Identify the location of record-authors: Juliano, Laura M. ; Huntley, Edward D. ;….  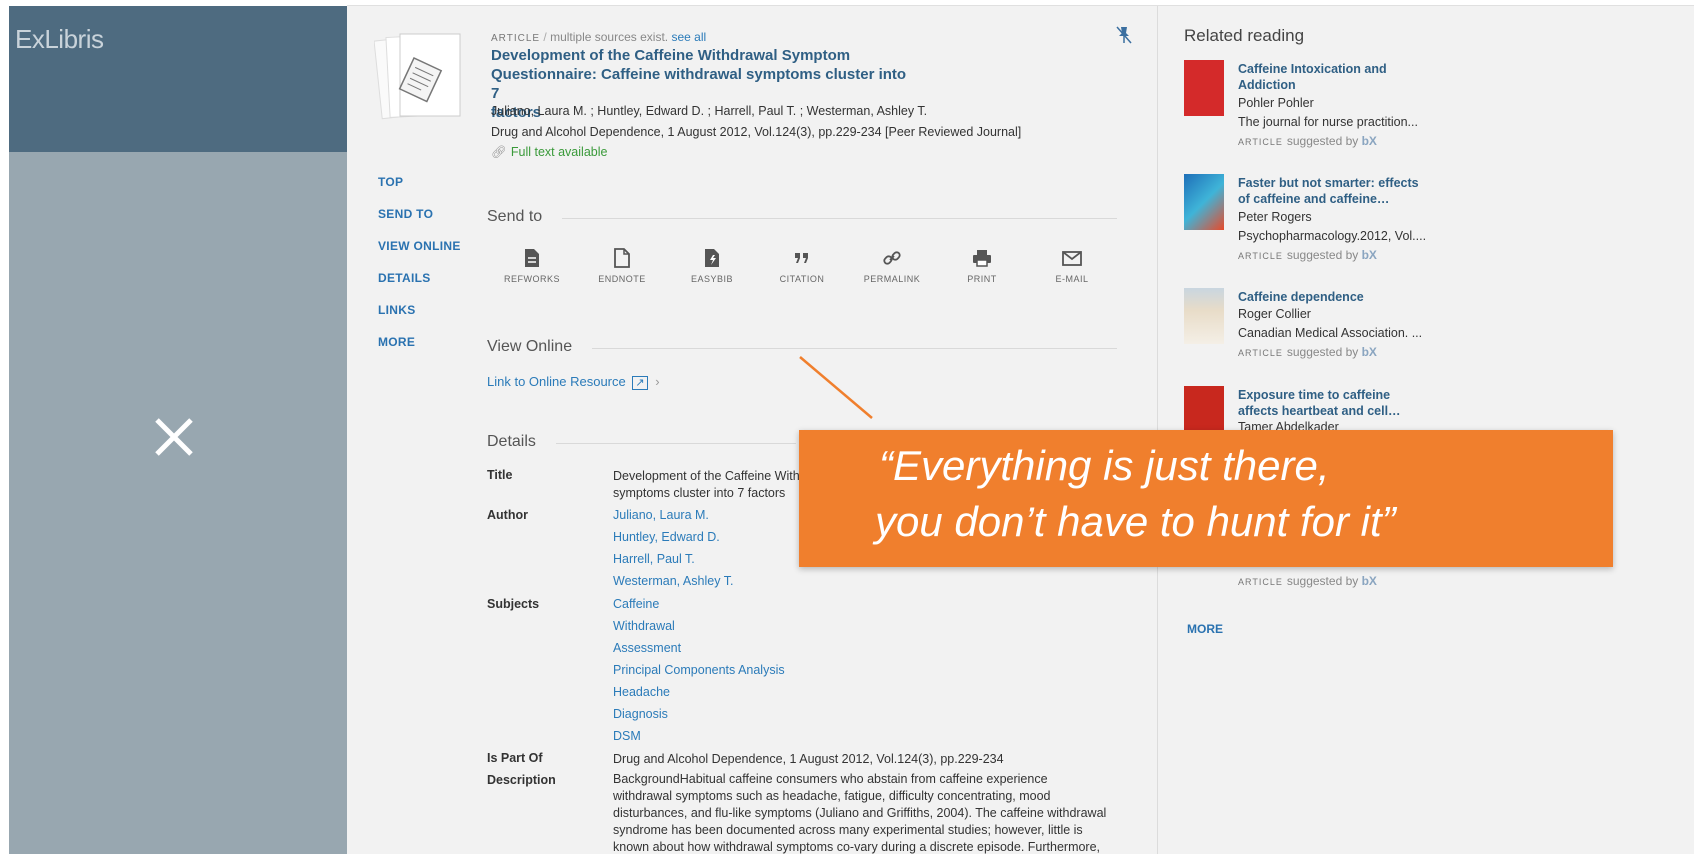
(709, 111).